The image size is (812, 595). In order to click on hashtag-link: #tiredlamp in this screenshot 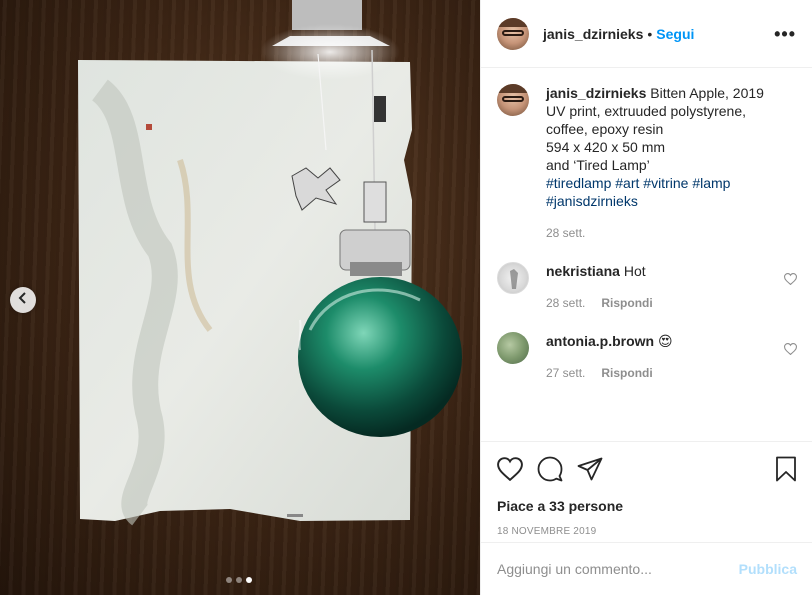, I will do `click(578, 183)`.